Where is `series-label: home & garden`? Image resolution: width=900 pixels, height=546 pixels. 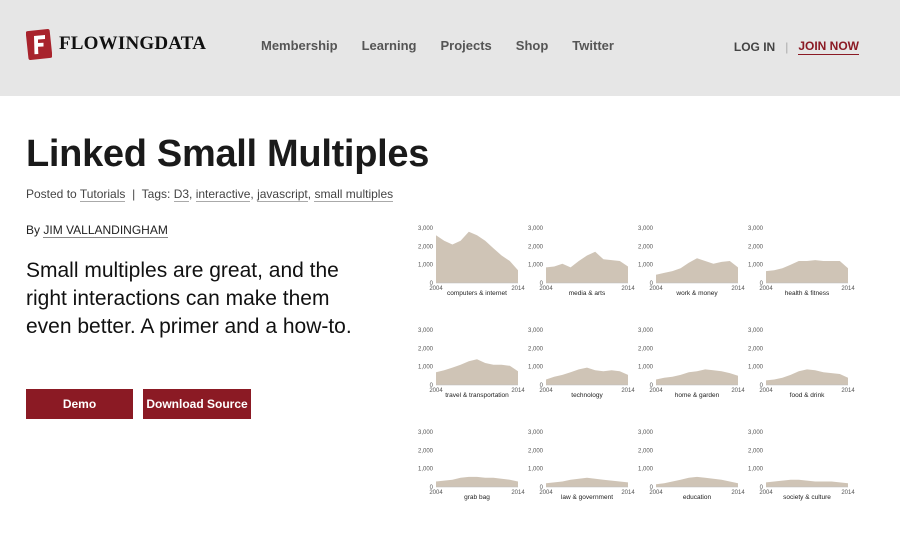 series-label: home & garden is located at coordinates (697, 395).